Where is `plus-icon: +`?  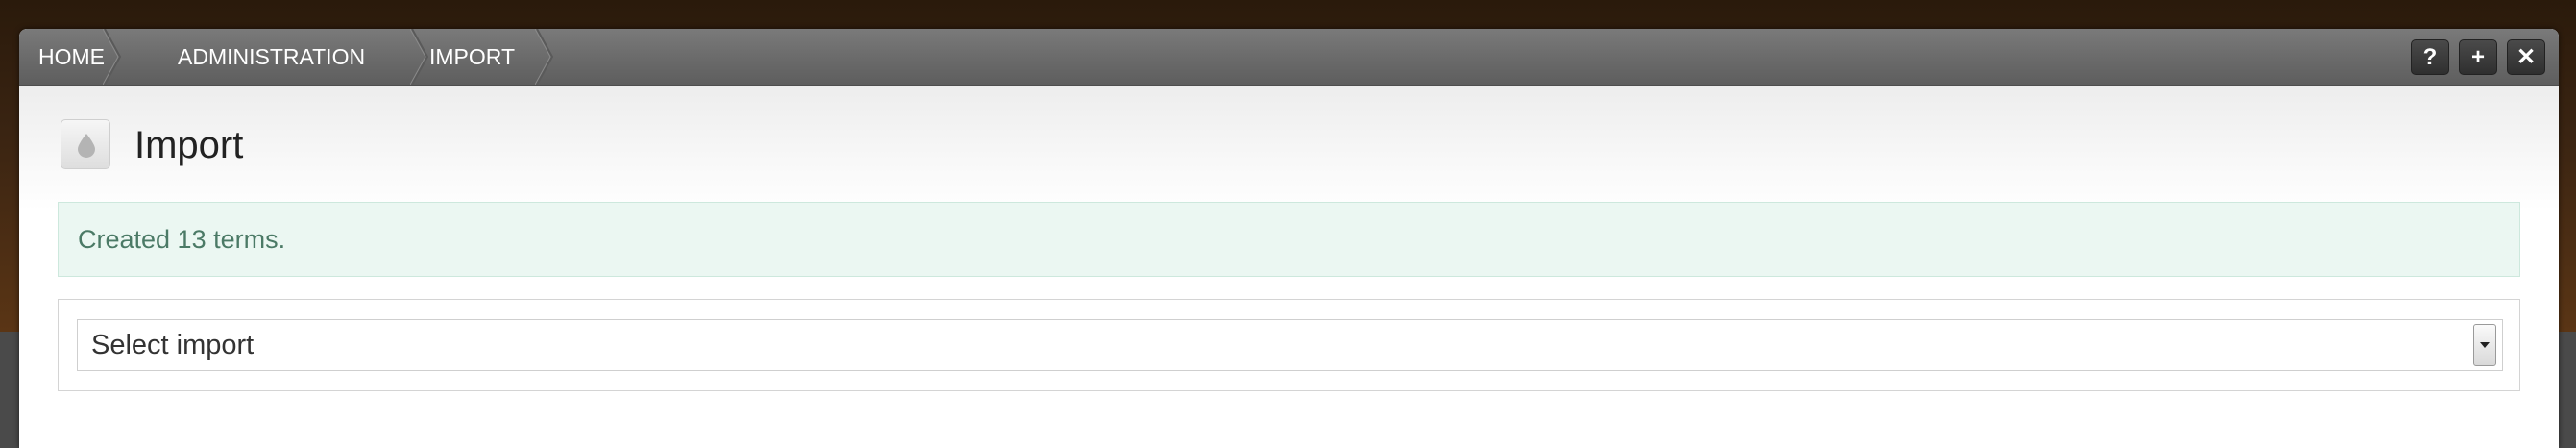
plus-icon: + is located at coordinates (2477, 57).